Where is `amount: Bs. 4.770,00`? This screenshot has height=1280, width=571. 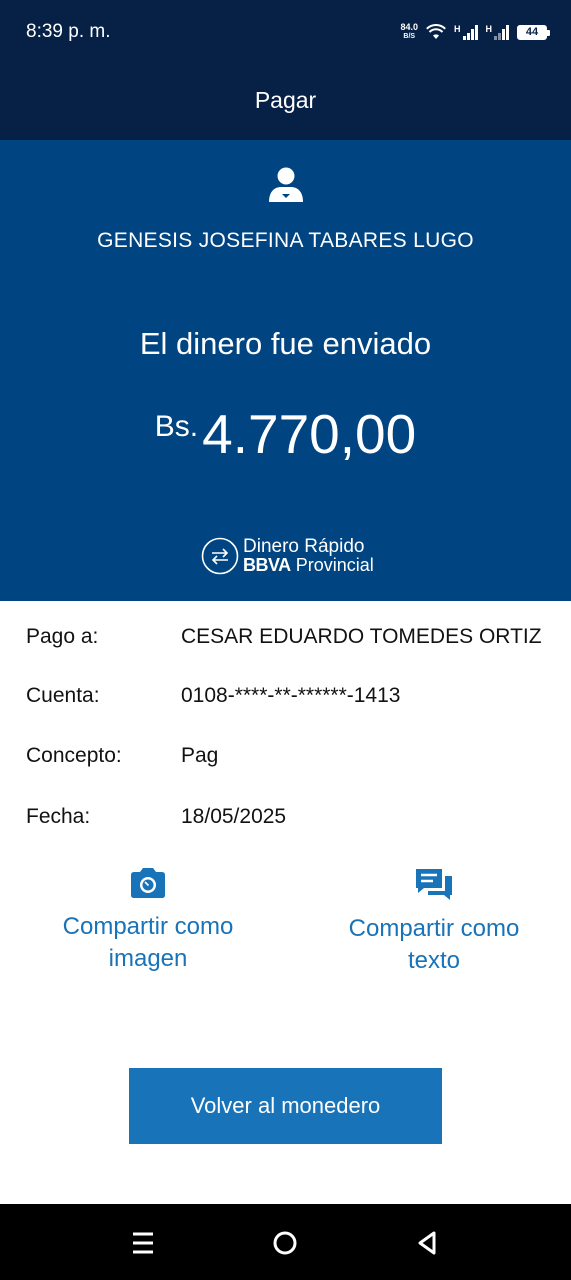 amount: Bs. 4.770,00 is located at coordinates (285, 434).